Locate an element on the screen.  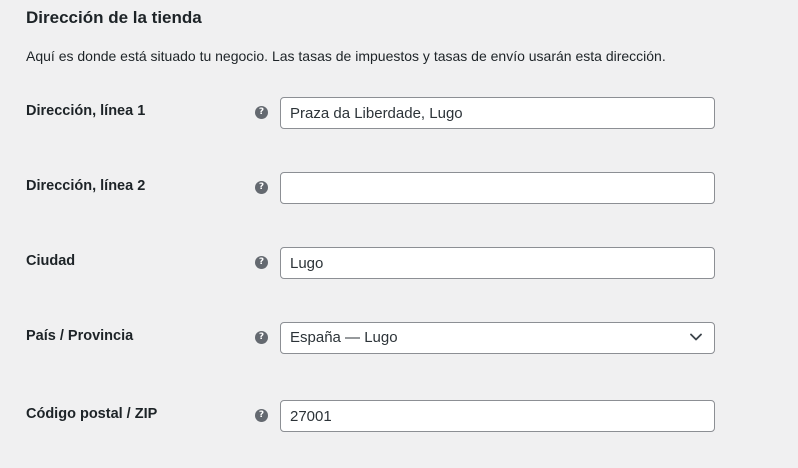
country-select-value: España — Lugo is located at coordinates (344, 337).